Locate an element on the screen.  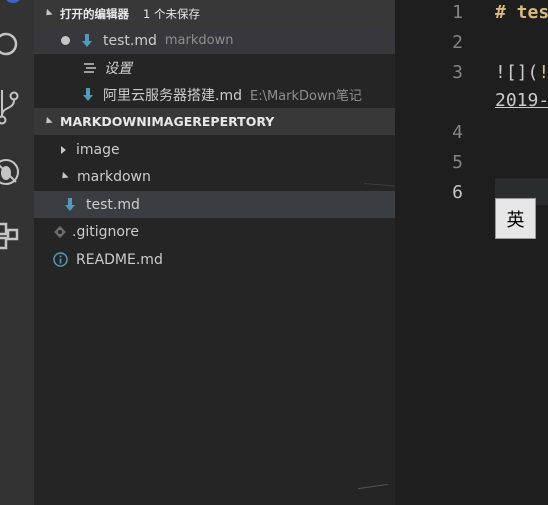
open-editors-title: 打开的编辑器 is located at coordinates (94, 13).